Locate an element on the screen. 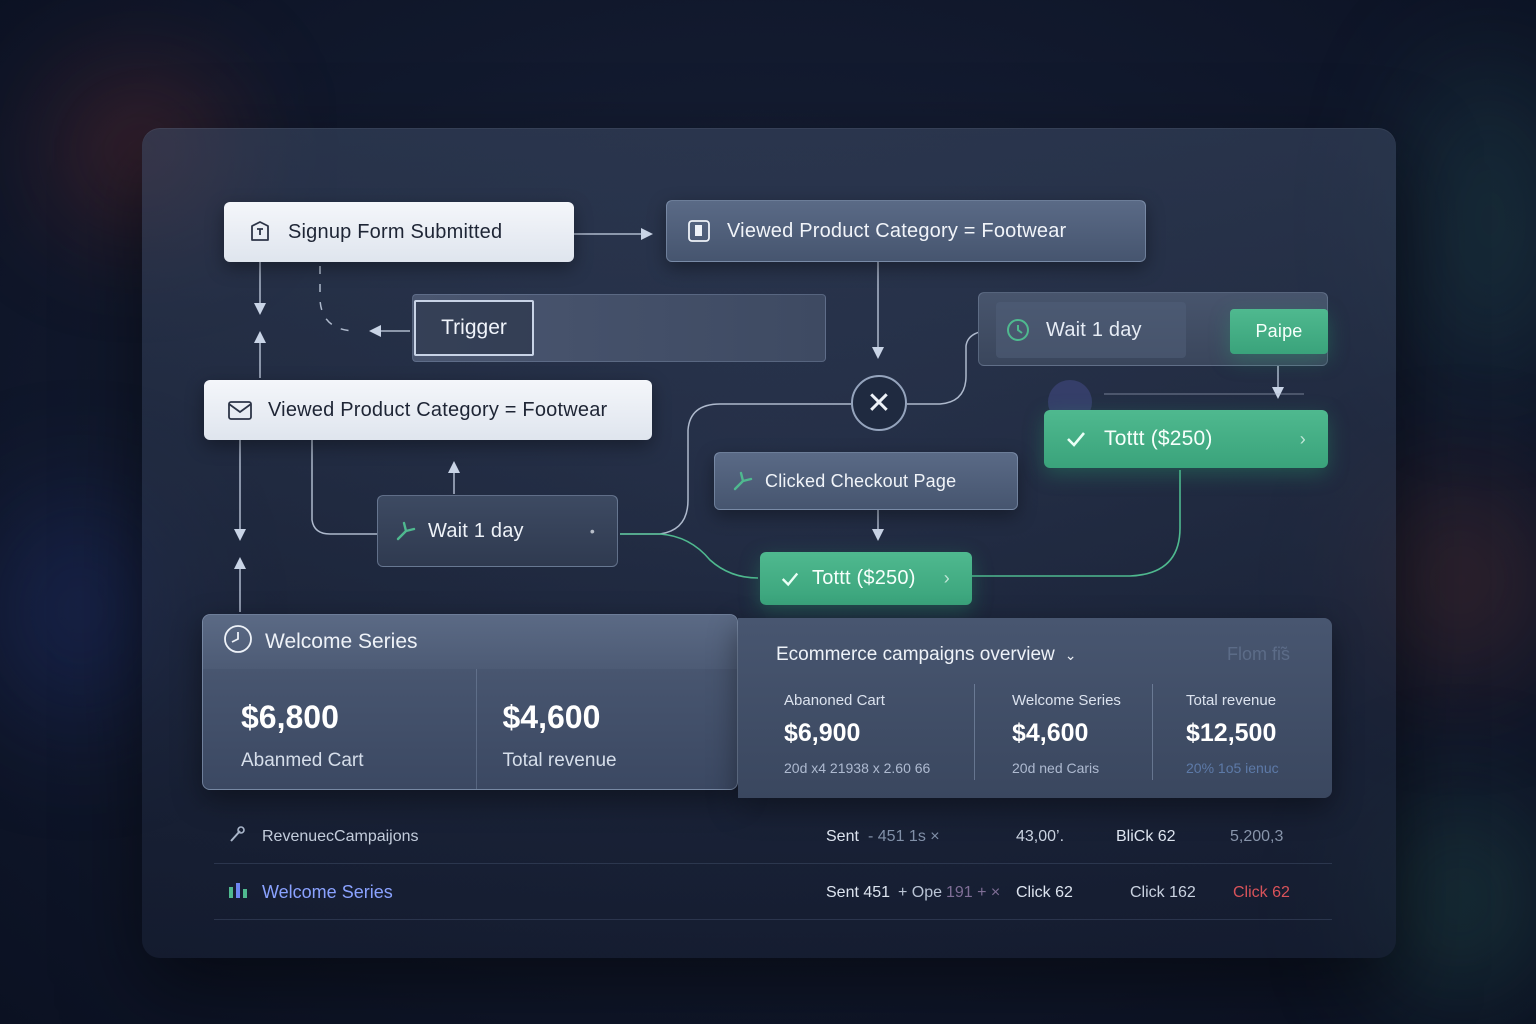 Image resolution: width=1536 pixels, height=1024 pixels. signup-form-node: Signup Form Submitted is located at coordinates (399, 232).